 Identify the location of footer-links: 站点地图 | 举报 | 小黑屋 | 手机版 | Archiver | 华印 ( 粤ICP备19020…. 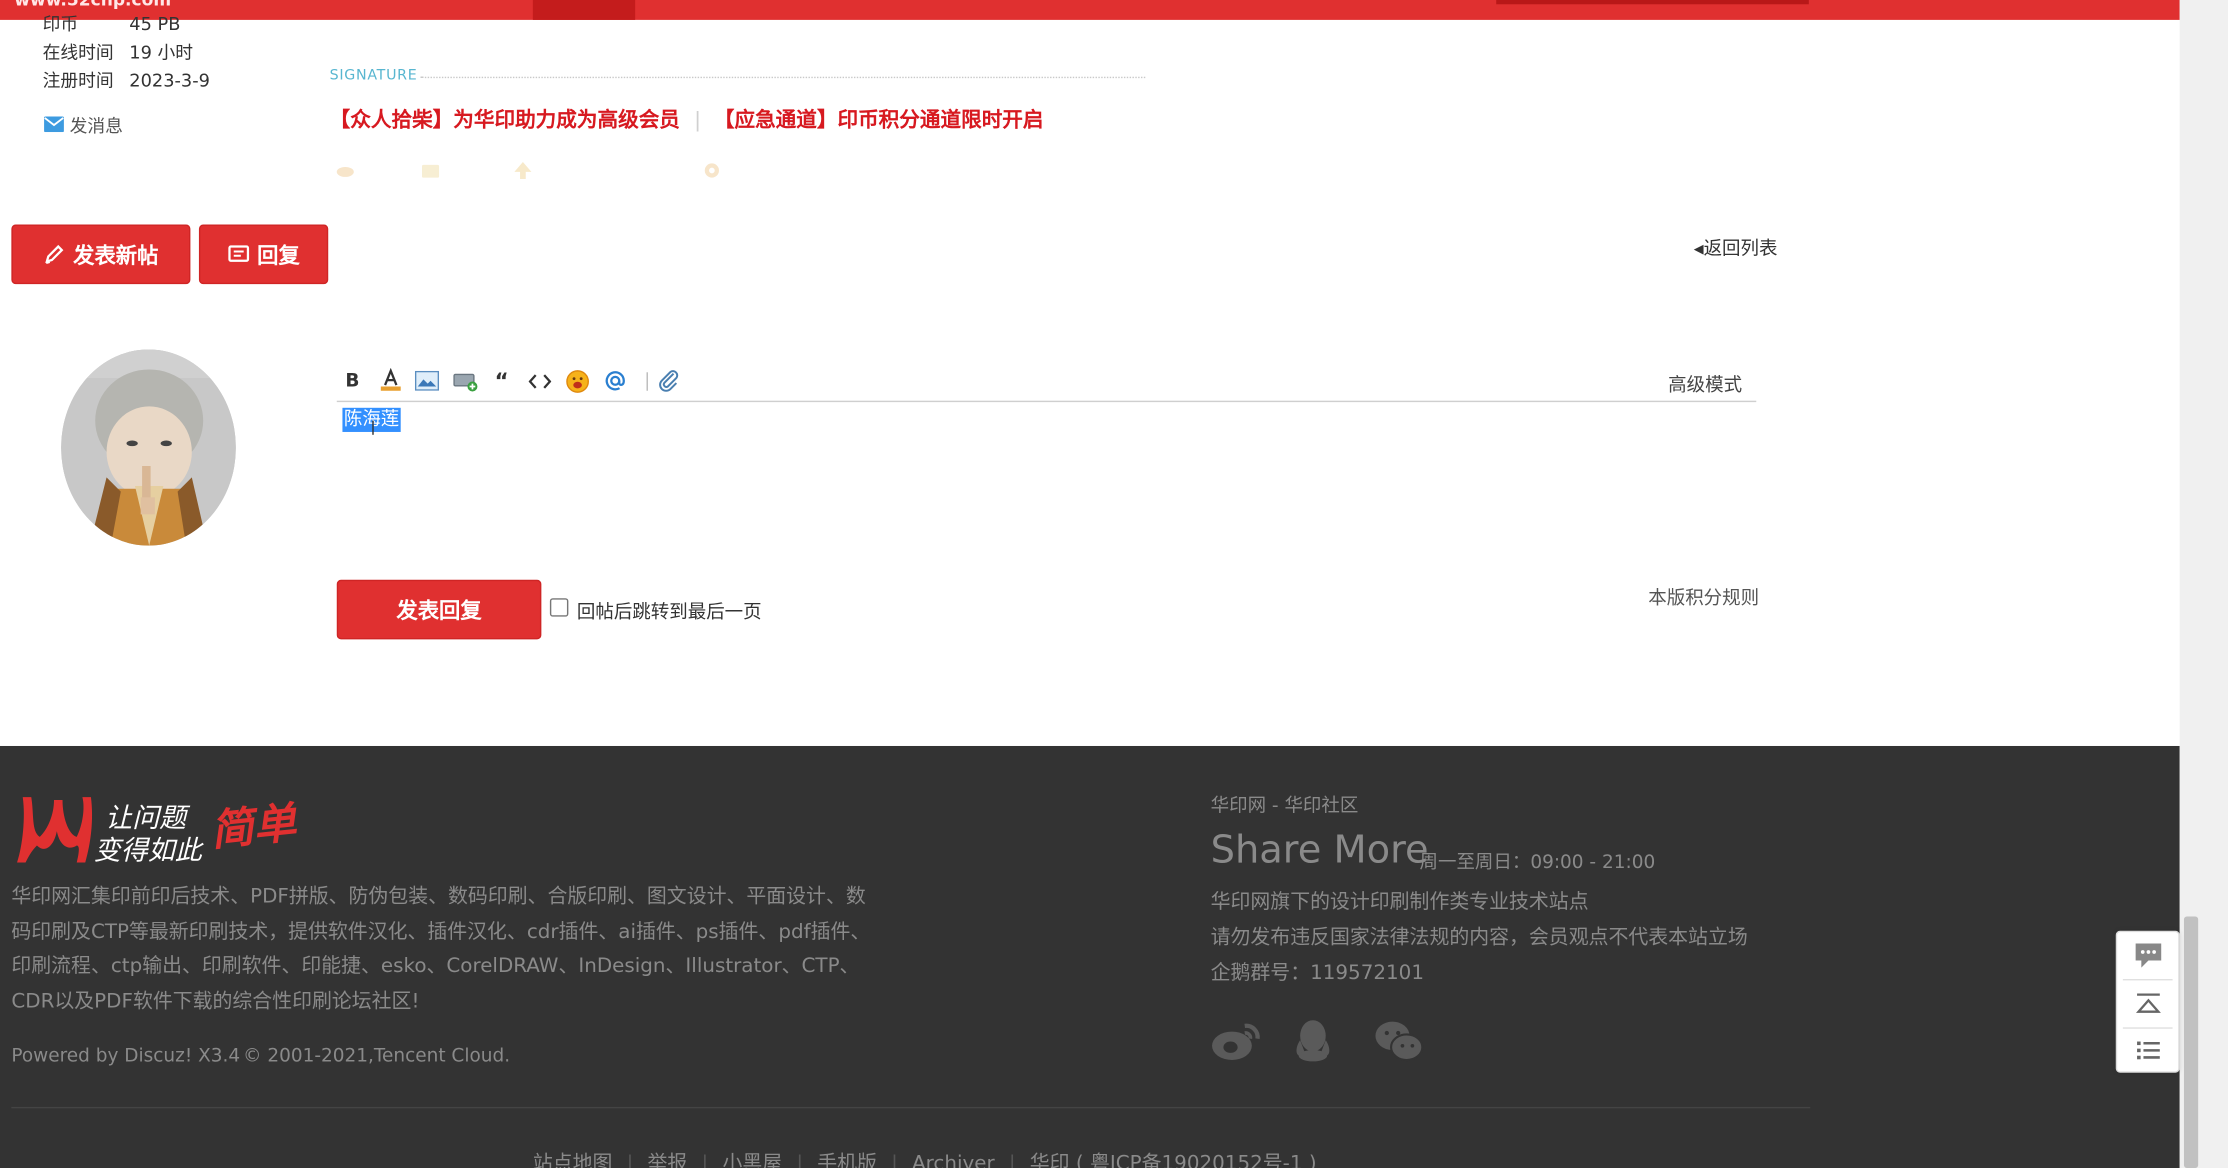
(925, 1158).